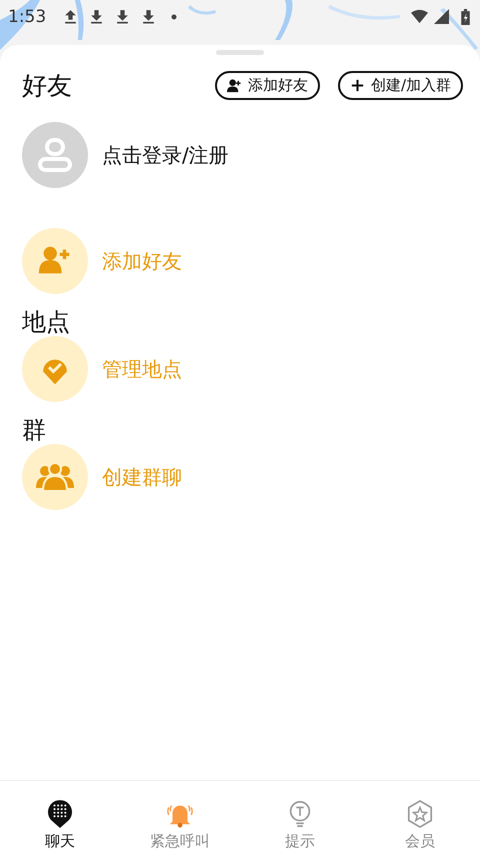 The height and width of the screenshot is (853, 480). What do you see at coordinates (165, 155) in the screenshot?
I see `login-link: 点击登录/注册` at bounding box center [165, 155].